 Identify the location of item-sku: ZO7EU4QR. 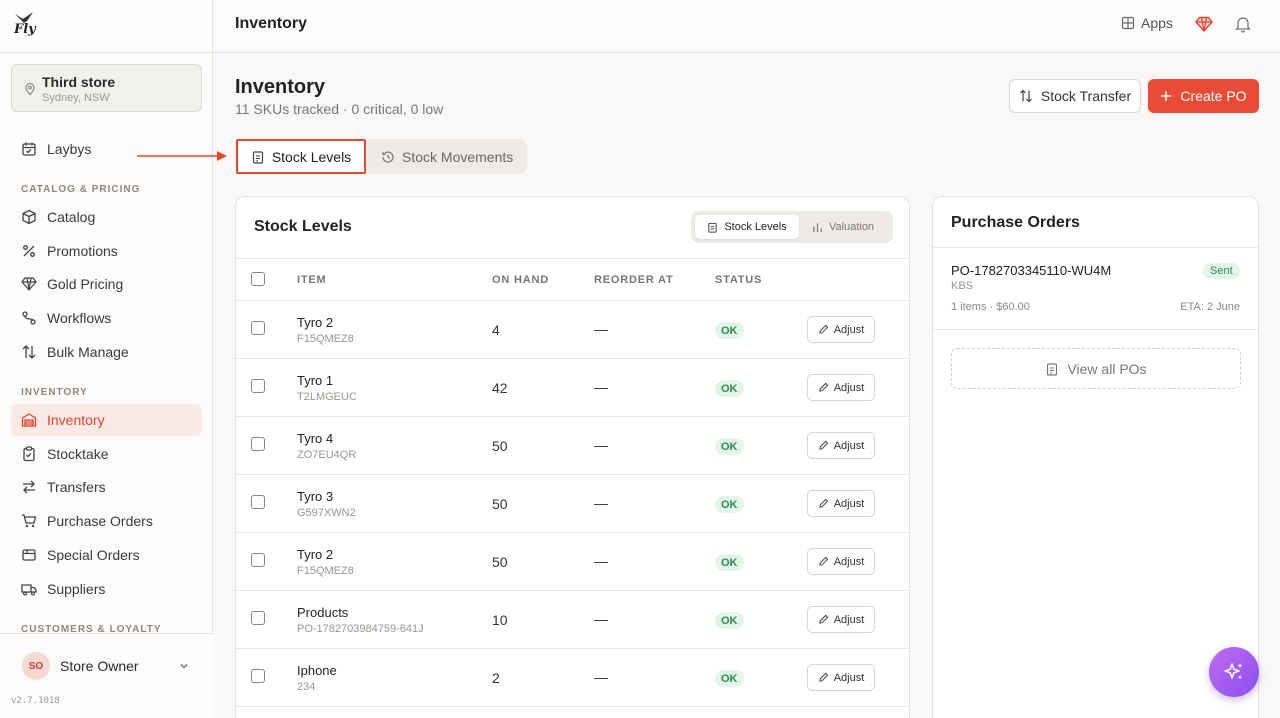
(327, 455).